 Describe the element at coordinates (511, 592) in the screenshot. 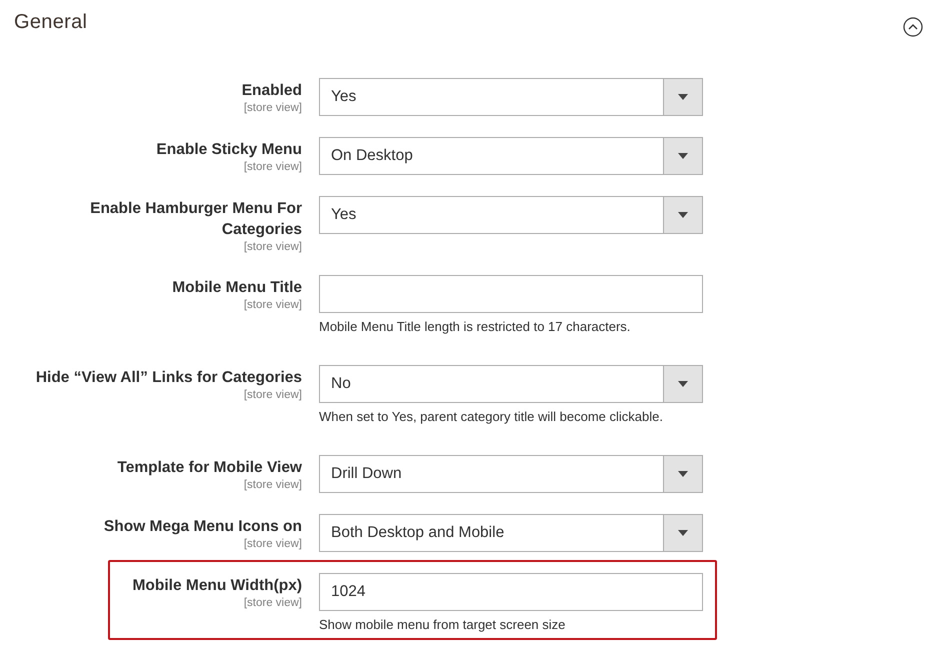

I see `text-field: 1024` at that location.